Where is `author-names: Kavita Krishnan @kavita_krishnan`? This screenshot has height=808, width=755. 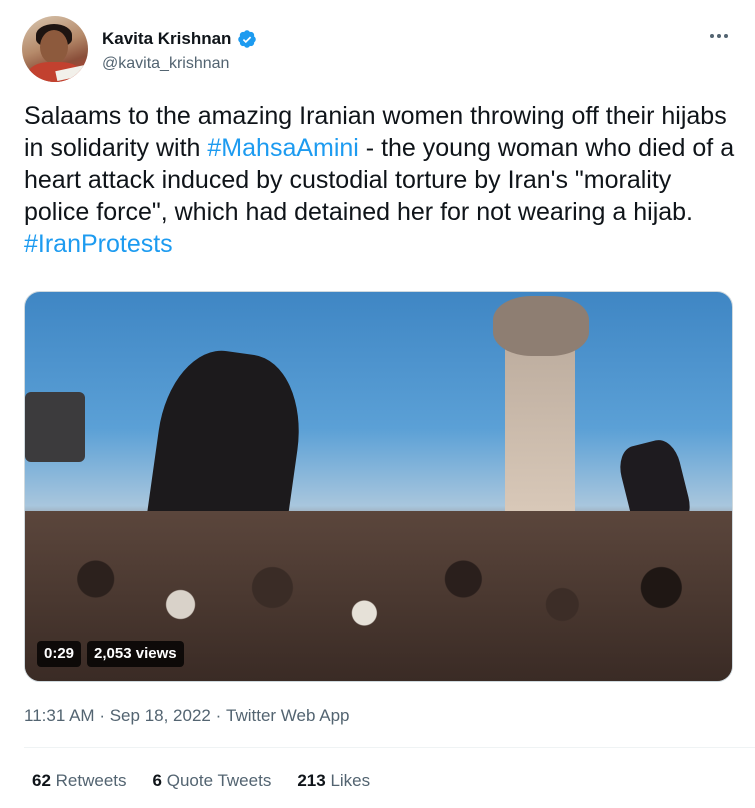 author-names: Kavita Krishnan @kavita_krishnan is located at coordinates (179, 50).